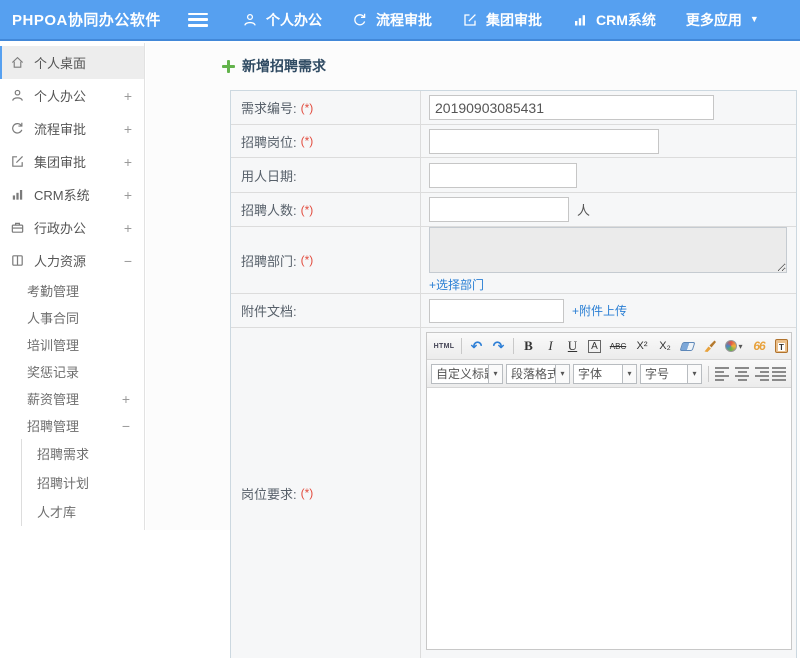 The width and height of the screenshot is (800, 658). I want to click on sidebar-subitem-label: 人事合同, so click(78, 317).